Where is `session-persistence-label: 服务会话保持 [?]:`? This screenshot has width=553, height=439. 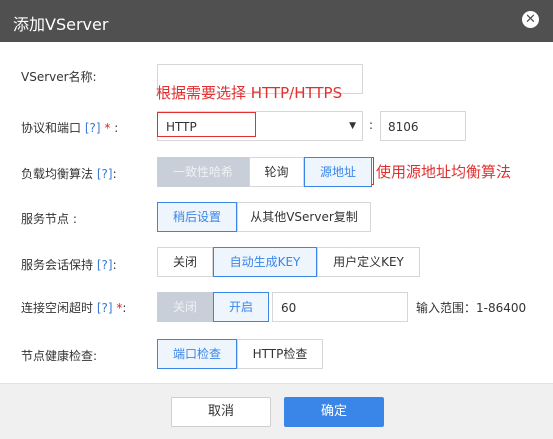
session-persistence-label: 服务会话保持 [?]: is located at coordinates (69, 264).